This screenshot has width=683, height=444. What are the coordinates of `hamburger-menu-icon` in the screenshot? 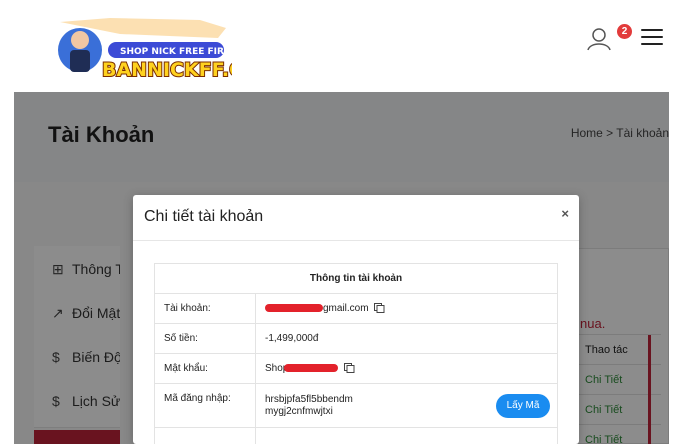 It's located at (652, 38).